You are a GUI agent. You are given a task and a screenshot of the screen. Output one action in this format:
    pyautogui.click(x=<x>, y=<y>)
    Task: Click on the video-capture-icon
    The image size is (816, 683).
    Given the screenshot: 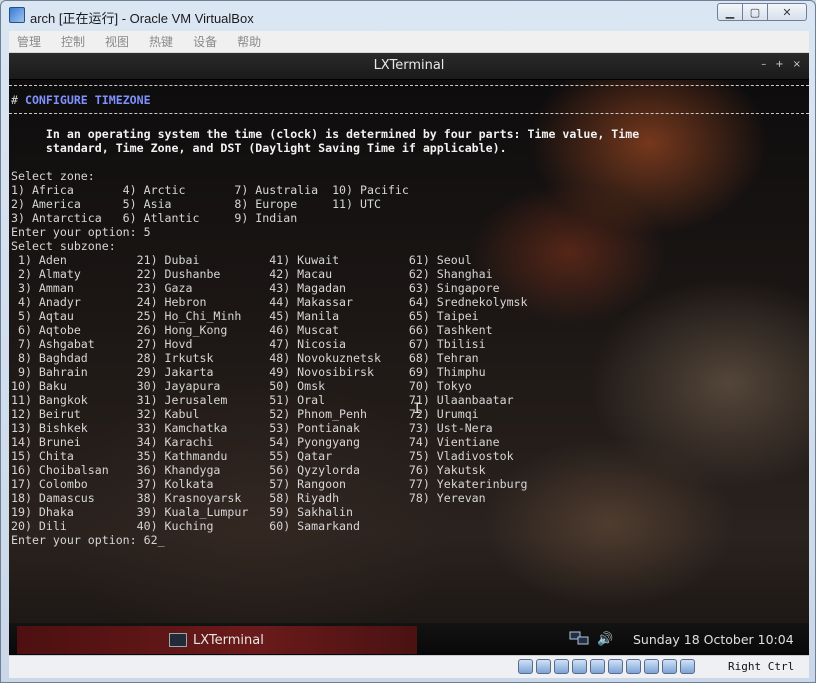 What is the action you would take?
    pyautogui.click(x=633, y=666)
    